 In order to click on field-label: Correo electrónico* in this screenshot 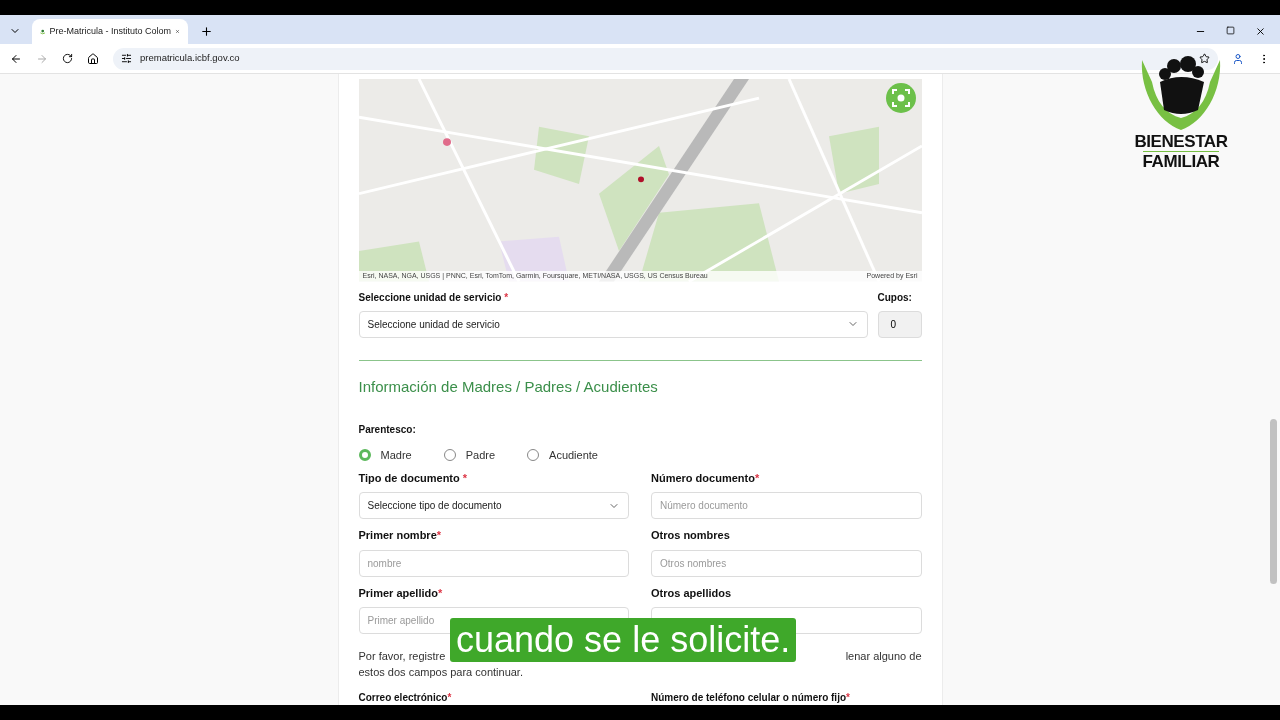, I will do `click(405, 698)`.